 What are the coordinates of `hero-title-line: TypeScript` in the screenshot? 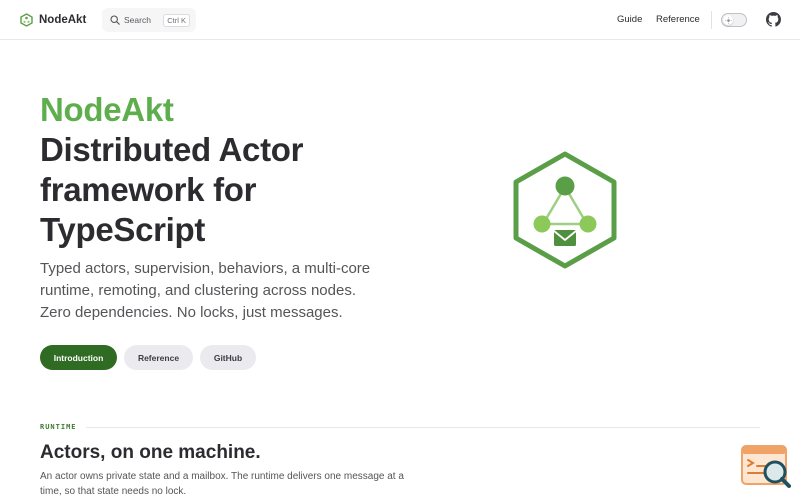 It's located at (123, 229).